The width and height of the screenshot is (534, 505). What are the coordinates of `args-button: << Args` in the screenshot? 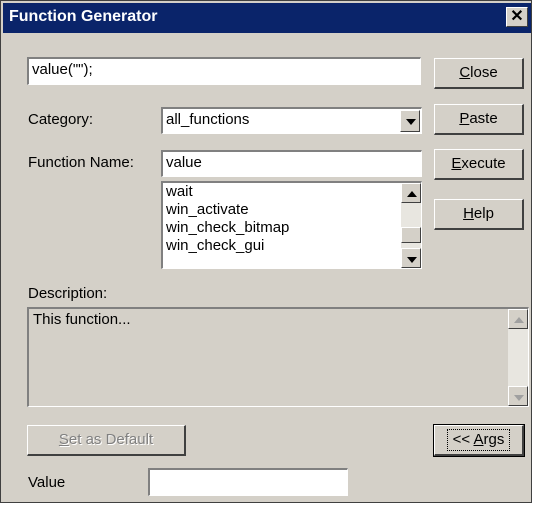 It's located at (479, 440).